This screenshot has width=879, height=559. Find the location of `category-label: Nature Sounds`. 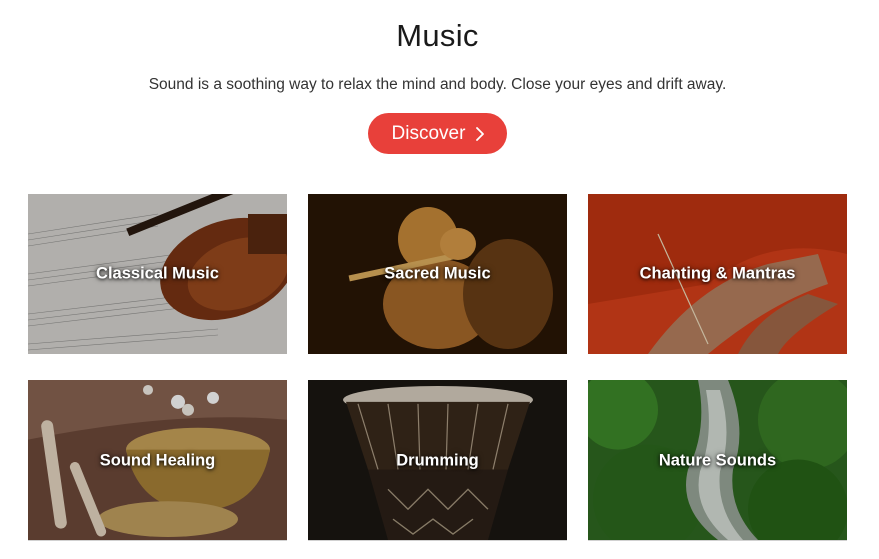

category-label: Nature Sounds is located at coordinates (717, 460).